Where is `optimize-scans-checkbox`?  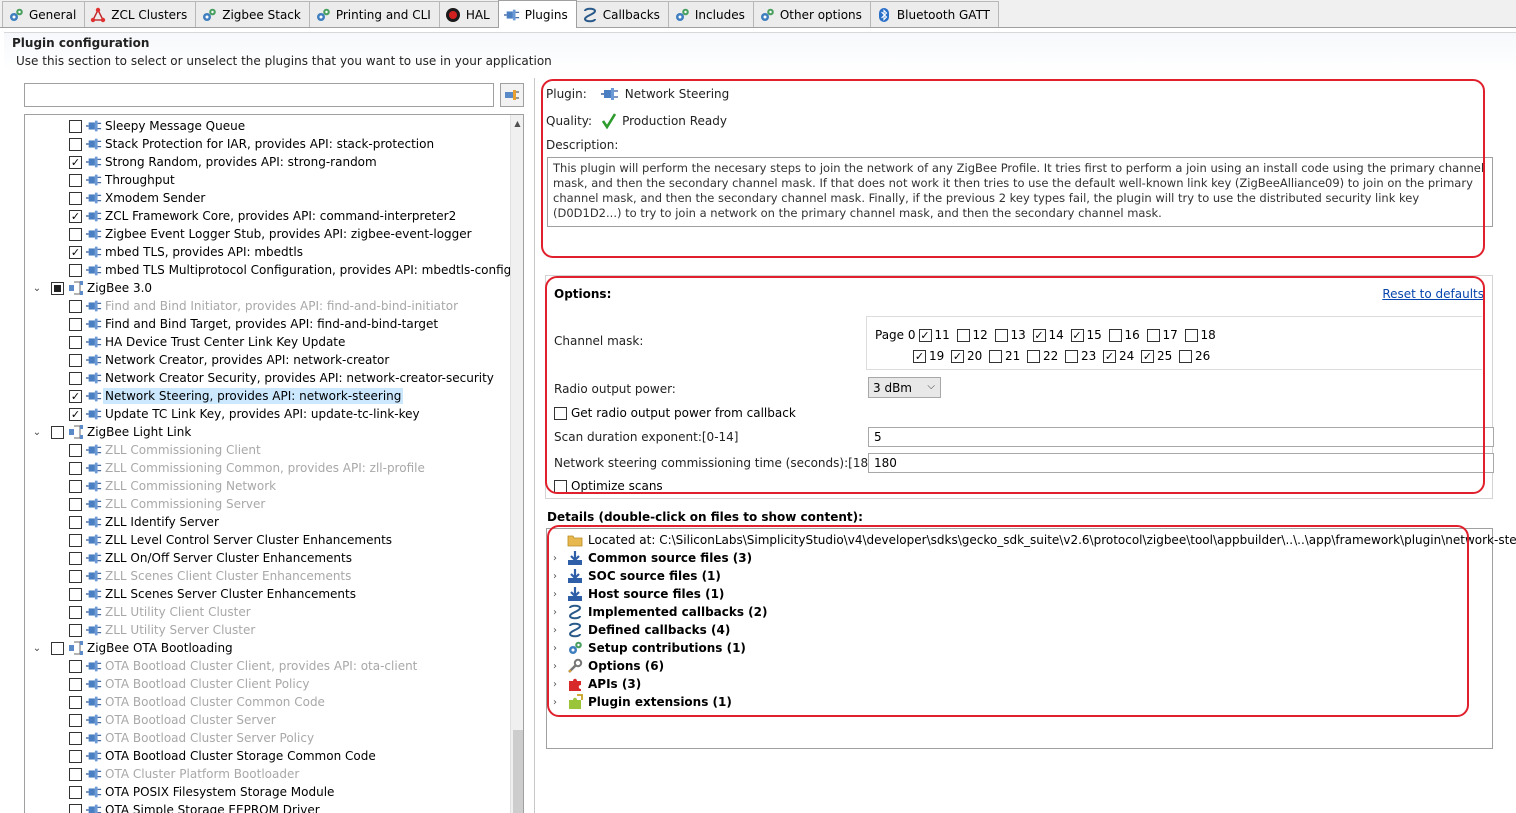 optimize-scans-checkbox is located at coordinates (560, 486).